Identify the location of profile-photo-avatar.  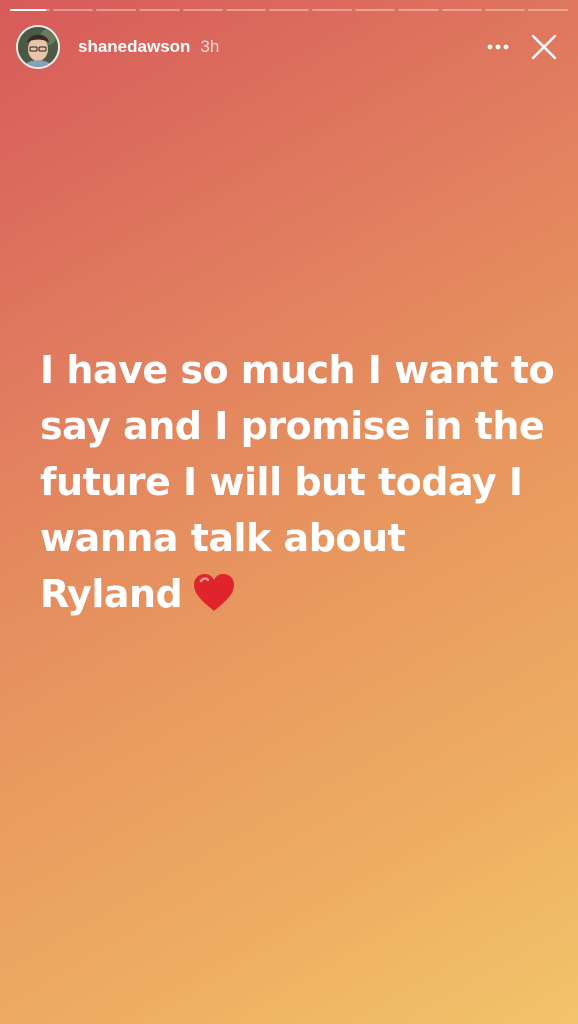
(38, 47).